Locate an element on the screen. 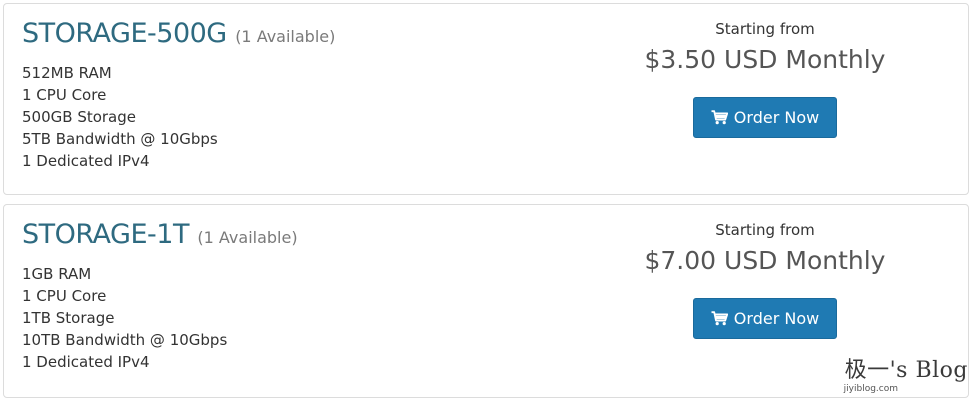  product-title: STORAGE-1T is located at coordinates (105, 234).